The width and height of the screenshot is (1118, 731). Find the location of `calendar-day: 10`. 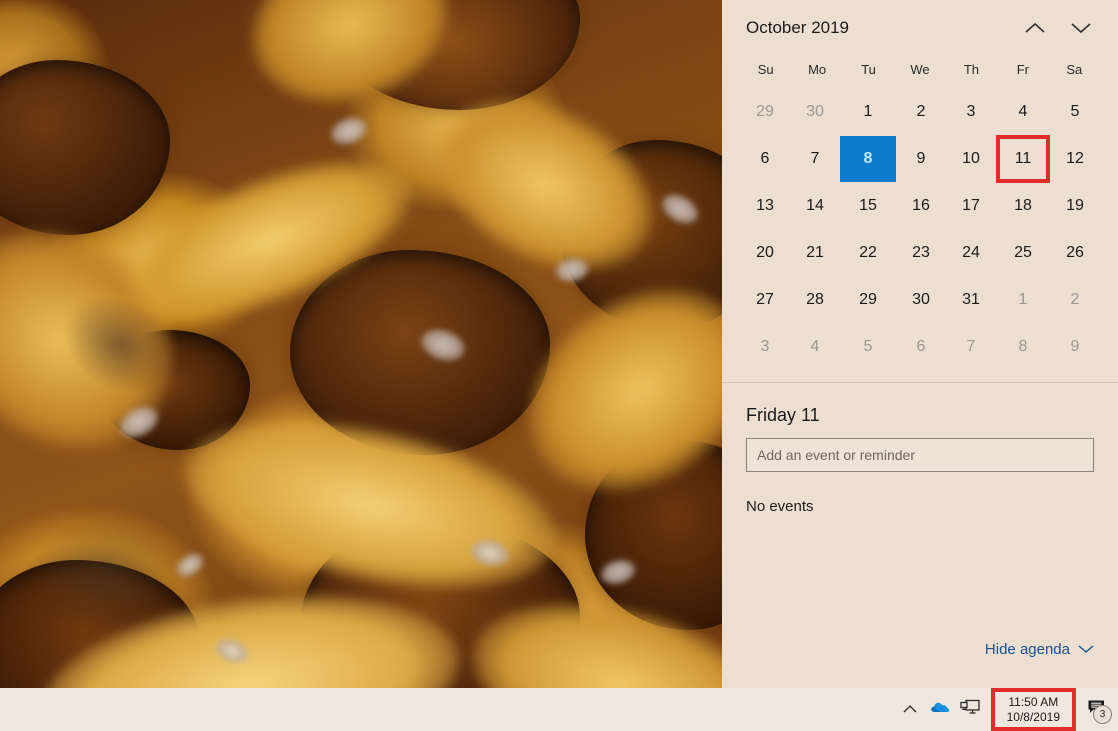

calendar-day: 10 is located at coordinates (971, 158).